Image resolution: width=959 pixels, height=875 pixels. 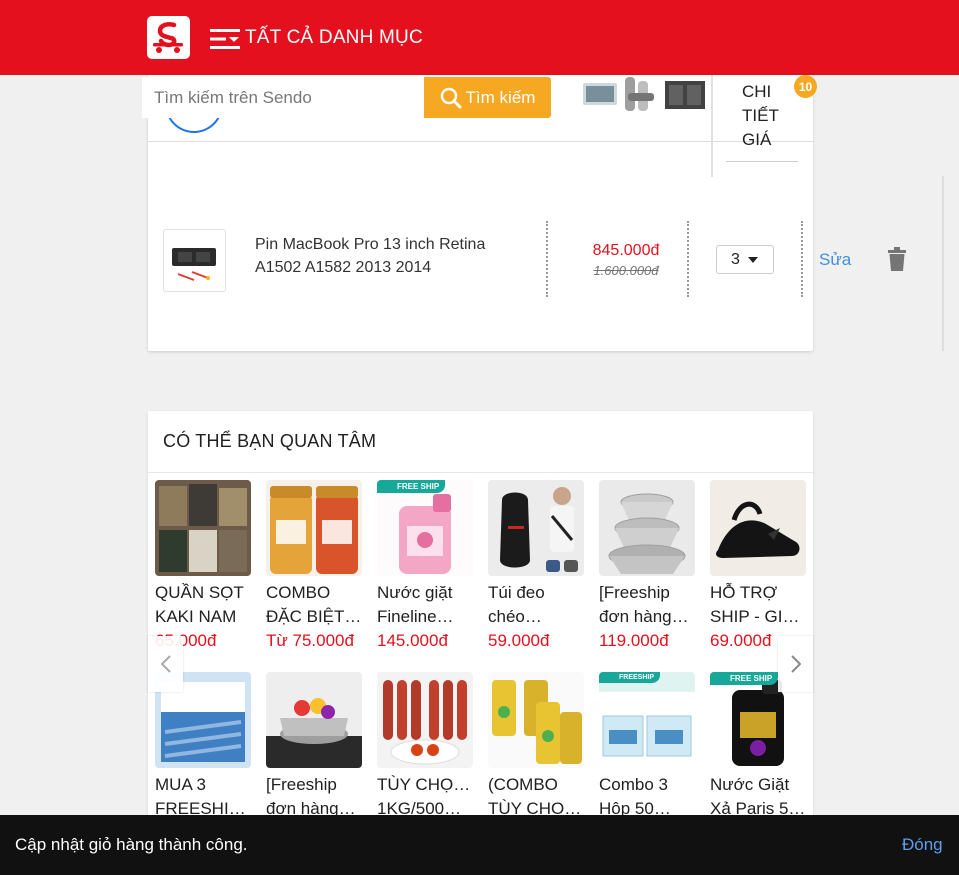 I want to click on product-card: [Freeship đơn hàng… 119.000đ, so click(x=647, y=566).